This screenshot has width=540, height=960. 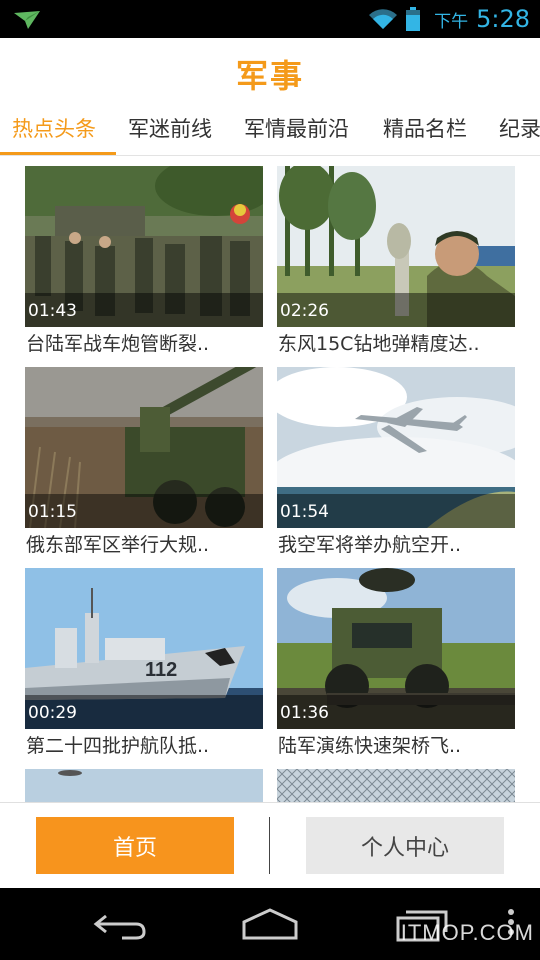 What do you see at coordinates (170, 134) in the screenshot?
I see `tab-military-fans-front: 军迷前线` at bounding box center [170, 134].